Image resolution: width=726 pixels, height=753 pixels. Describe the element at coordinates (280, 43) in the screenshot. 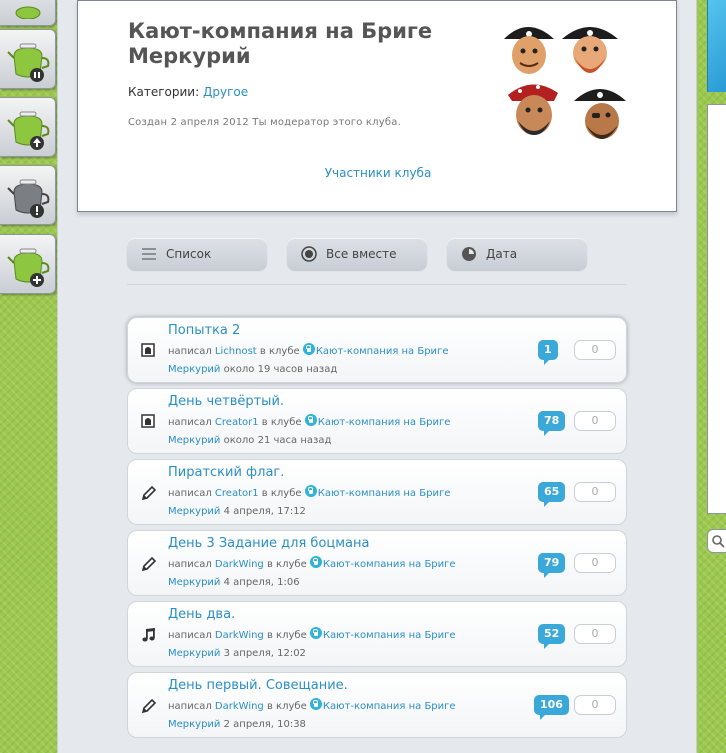

I see `club-title: Кают-компания на Бриге Меркурий` at that location.